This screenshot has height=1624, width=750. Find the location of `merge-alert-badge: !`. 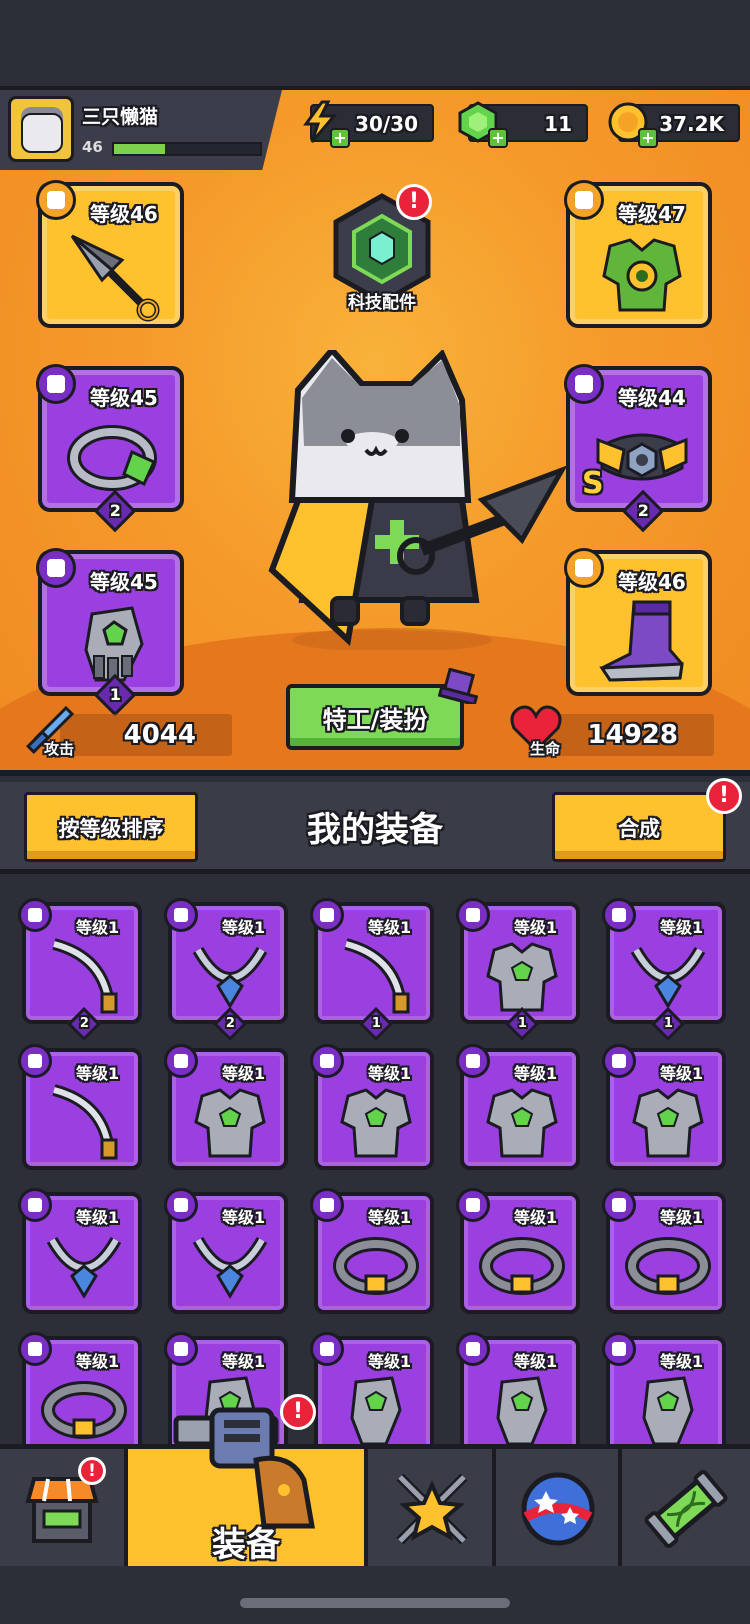

merge-alert-badge: ! is located at coordinates (724, 796).